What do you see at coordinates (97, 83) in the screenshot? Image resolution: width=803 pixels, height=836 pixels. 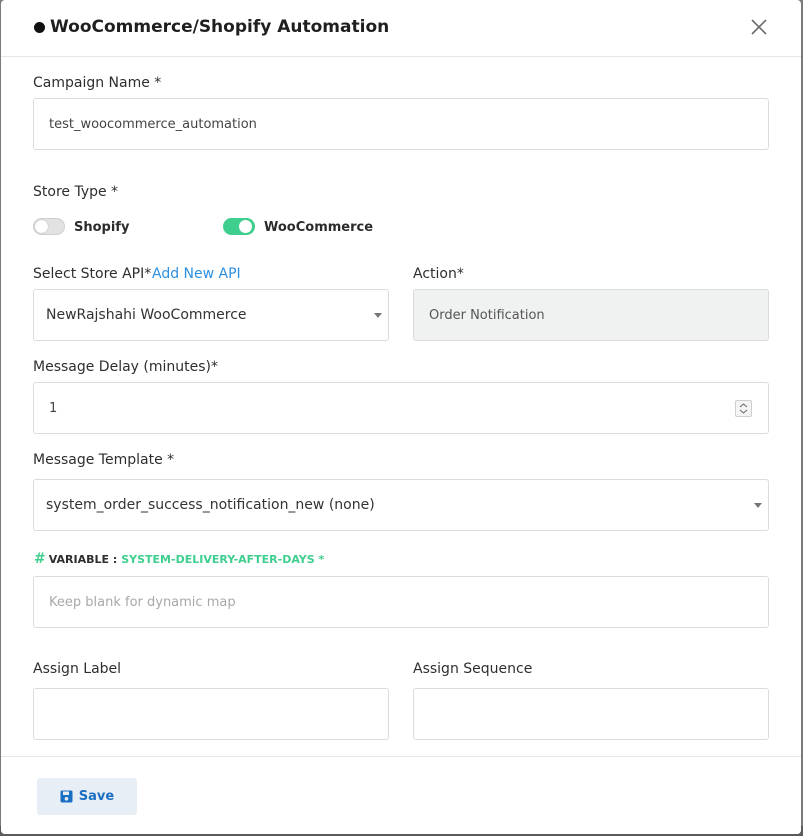 I see `campaign-name-label: Campaign Name *` at bounding box center [97, 83].